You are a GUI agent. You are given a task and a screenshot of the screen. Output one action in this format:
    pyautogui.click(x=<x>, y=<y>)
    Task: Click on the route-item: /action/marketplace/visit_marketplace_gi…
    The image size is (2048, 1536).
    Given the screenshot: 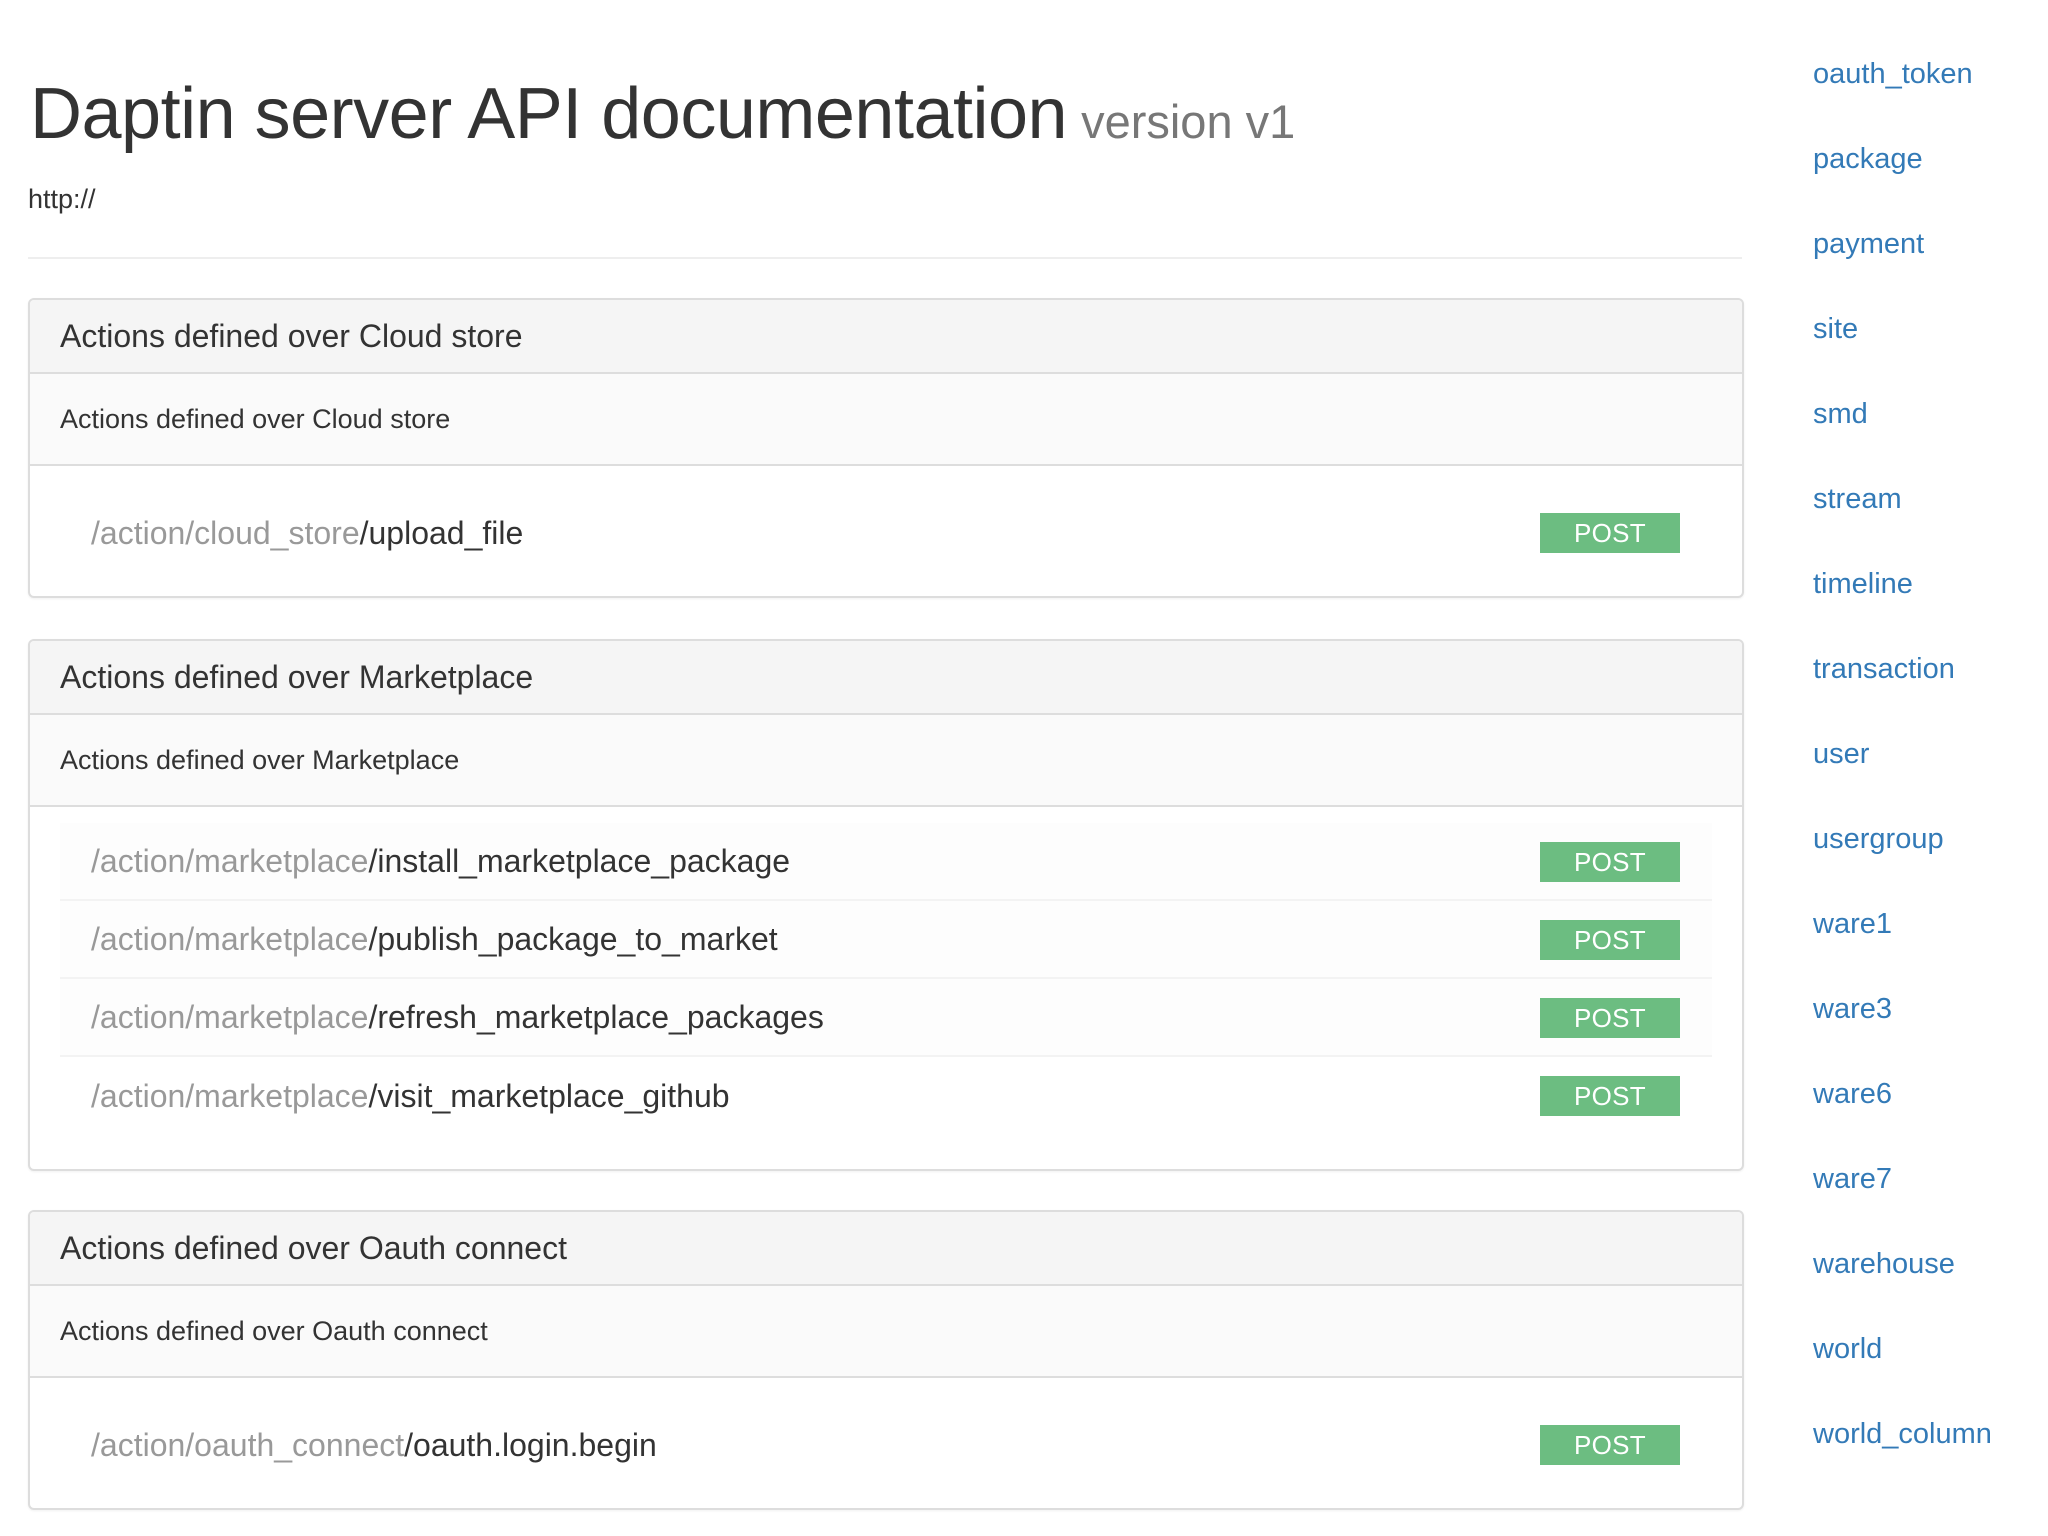 What is the action you would take?
    pyautogui.click(x=886, y=1096)
    